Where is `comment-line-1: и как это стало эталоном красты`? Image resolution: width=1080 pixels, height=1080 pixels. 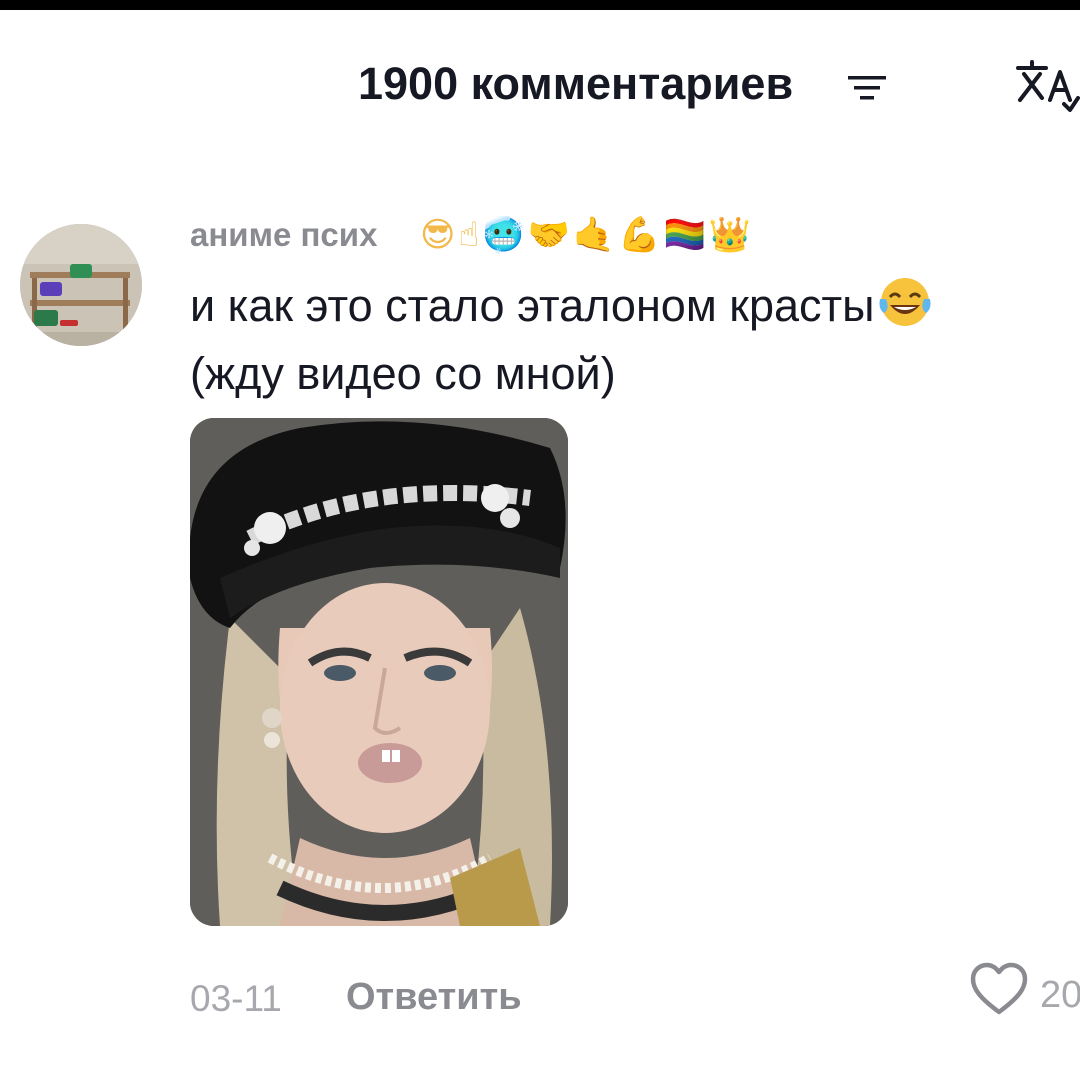
comment-line-1: и как это стало эталоном красты is located at coordinates (620, 306).